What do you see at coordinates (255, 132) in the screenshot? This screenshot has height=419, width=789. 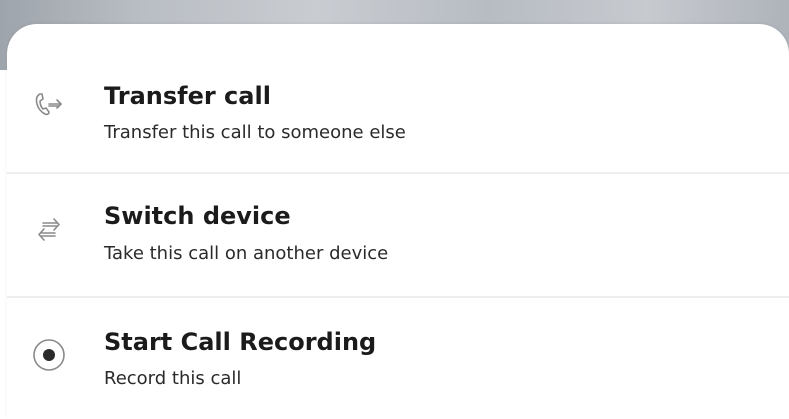 I see `transfer-call-subtitle: Transfer this call to someone else` at bounding box center [255, 132].